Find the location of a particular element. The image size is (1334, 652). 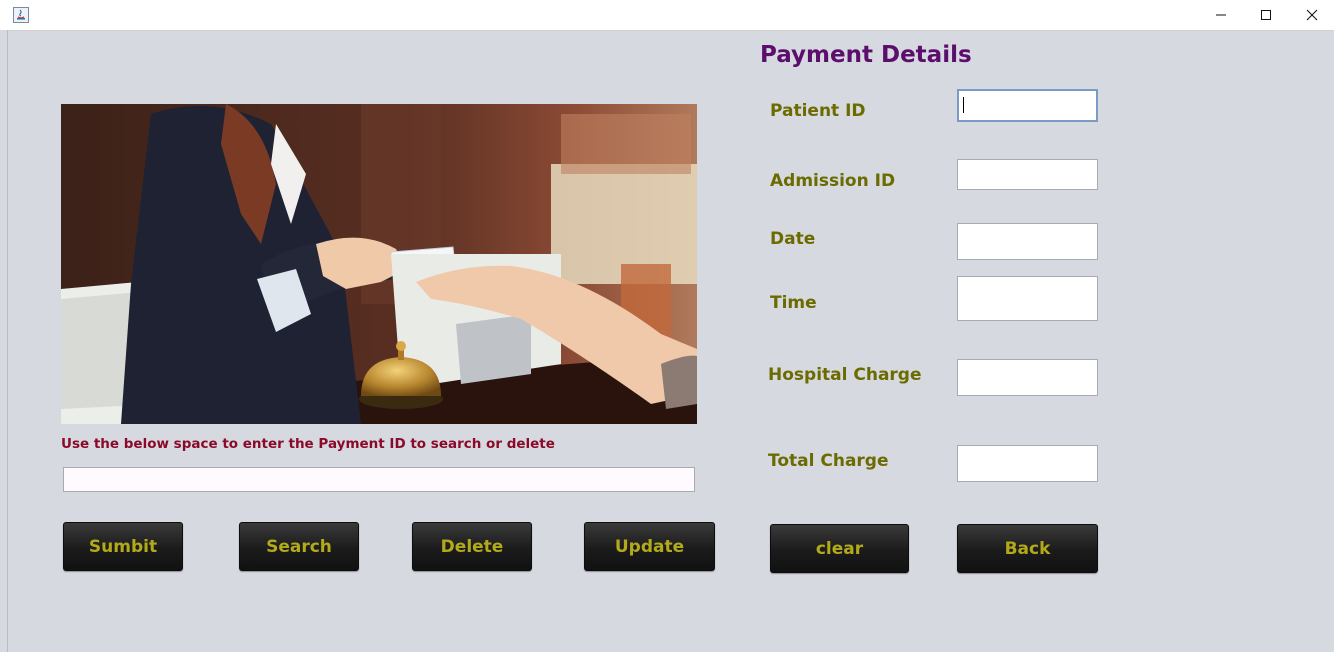

delete-button: Delete is located at coordinates (472, 546).